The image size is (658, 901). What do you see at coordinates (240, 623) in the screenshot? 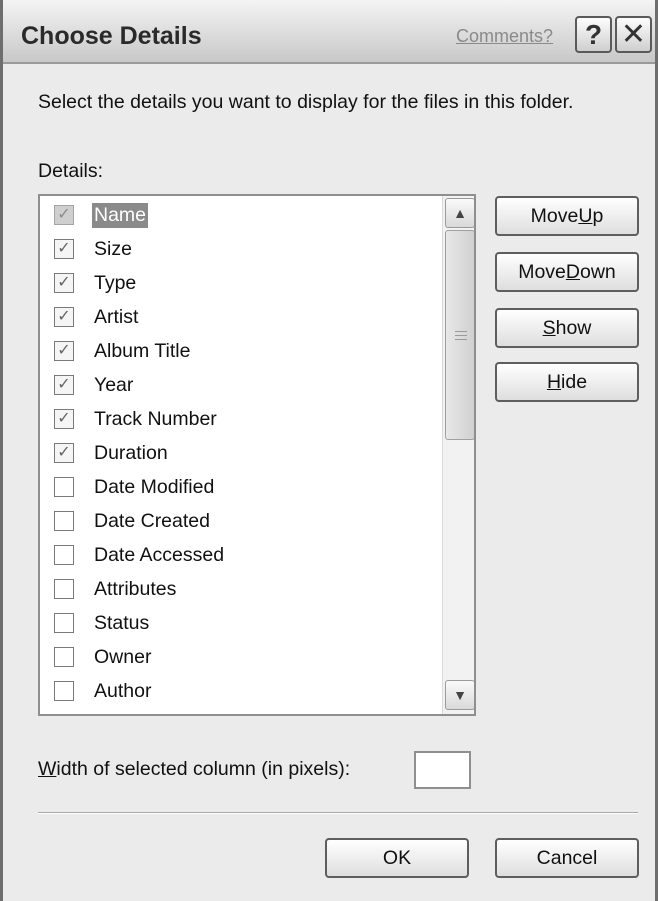
I see `list-item: Status` at bounding box center [240, 623].